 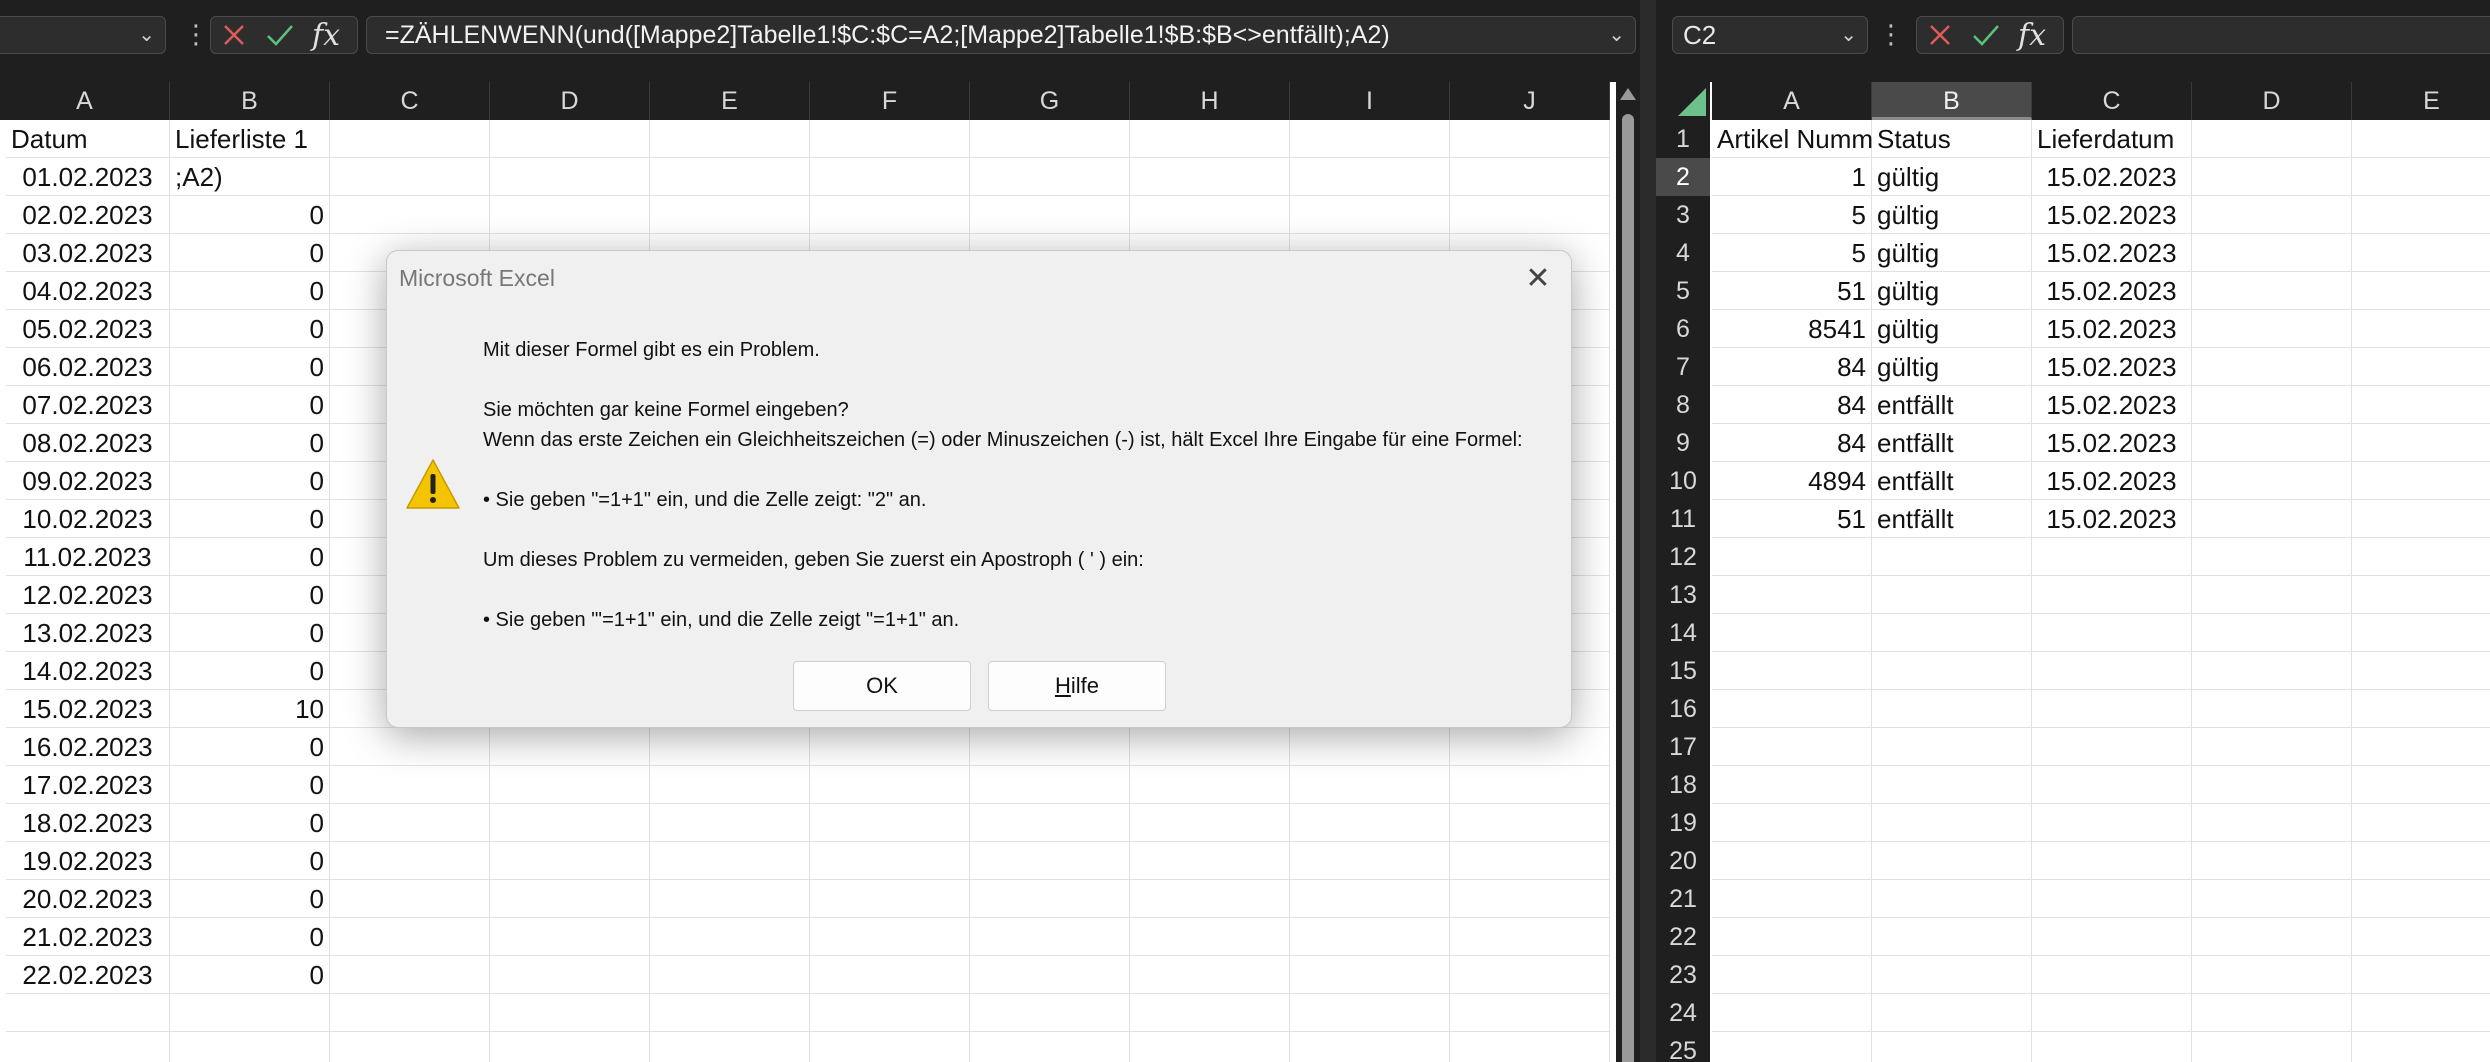 What do you see at coordinates (1683, 785) in the screenshot?
I see `row-header: 18` at bounding box center [1683, 785].